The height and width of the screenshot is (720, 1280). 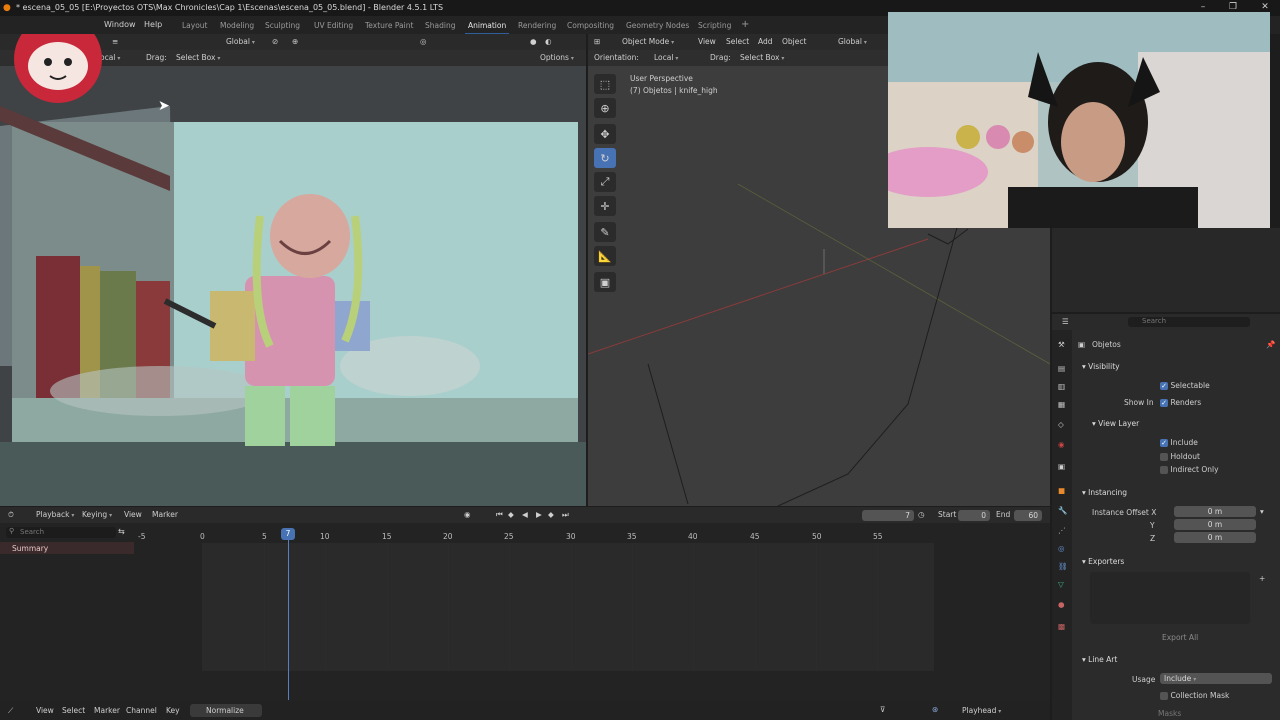 What do you see at coordinates (1179, 442) in the screenshot?
I see `include-row: ✓ Include` at bounding box center [1179, 442].